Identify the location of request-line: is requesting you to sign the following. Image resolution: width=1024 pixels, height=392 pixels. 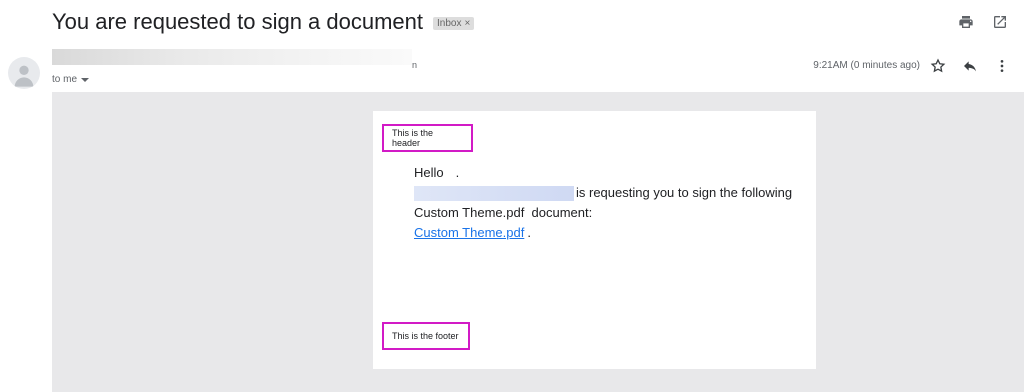
(603, 193).